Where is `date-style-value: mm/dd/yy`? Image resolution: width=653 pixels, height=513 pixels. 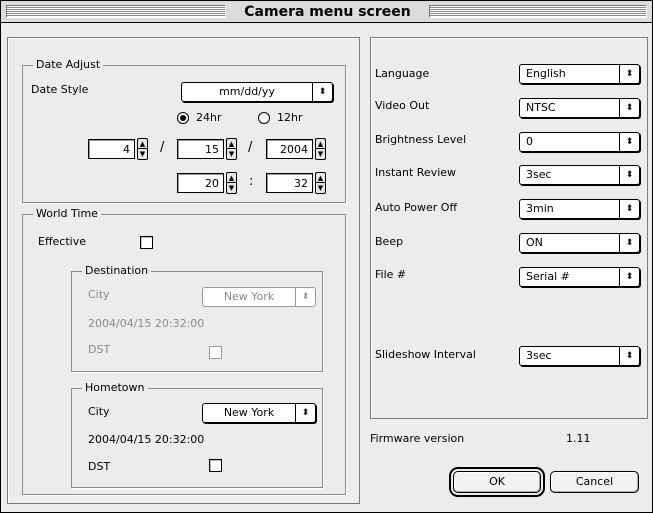 date-style-value: mm/dd/yy is located at coordinates (247, 91).